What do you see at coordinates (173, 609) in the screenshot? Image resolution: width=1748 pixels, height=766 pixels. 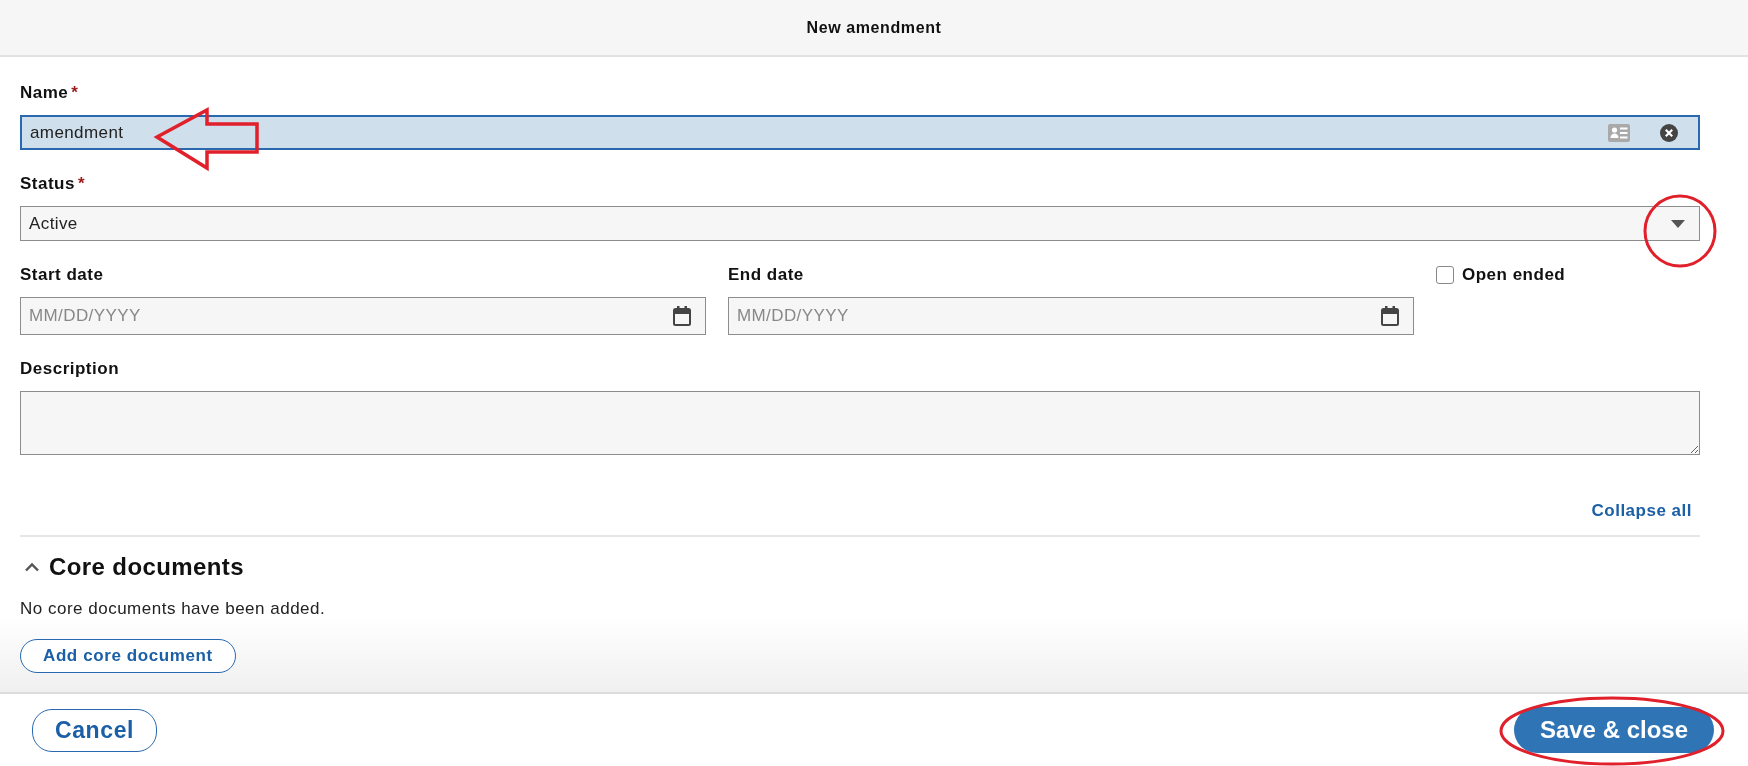 I see `empty-message: No core documents have been added.` at bounding box center [173, 609].